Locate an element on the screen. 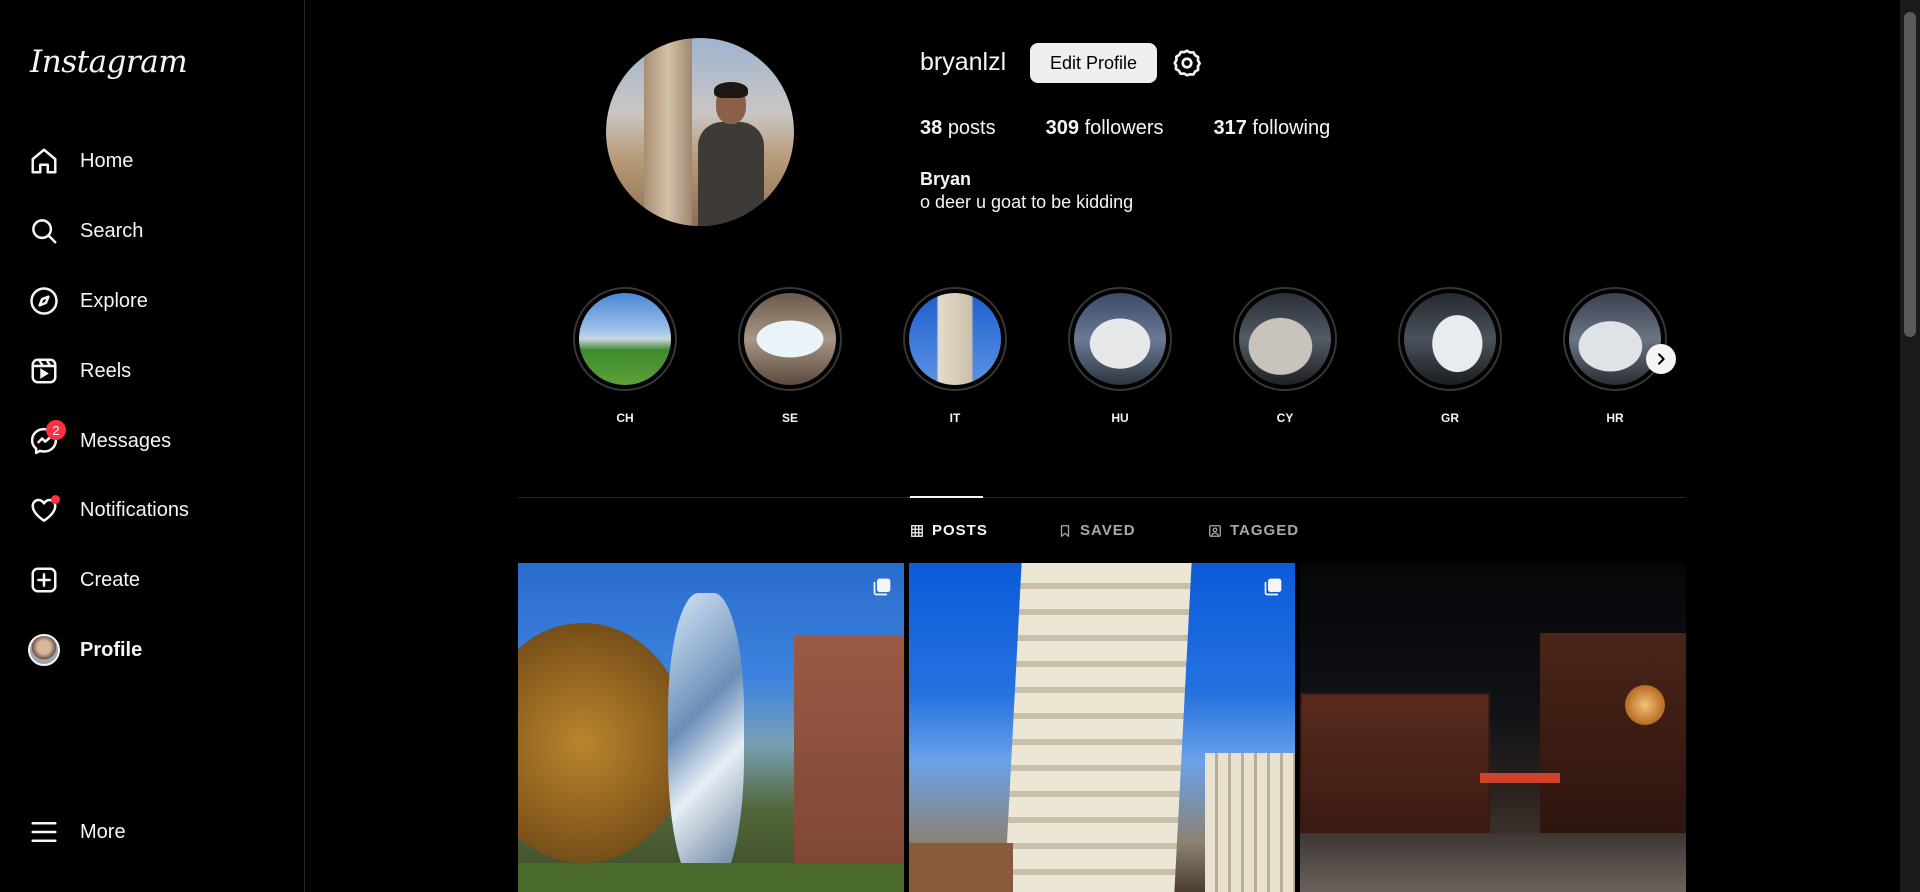 This screenshot has height=892, width=1920. highlight-label: GR is located at coordinates (1450, 418).